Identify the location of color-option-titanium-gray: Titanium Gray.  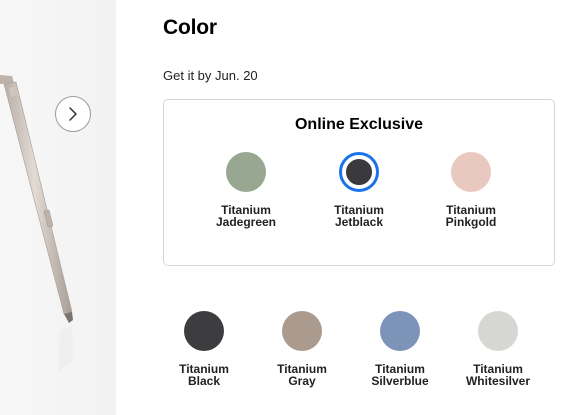
(302, 349).